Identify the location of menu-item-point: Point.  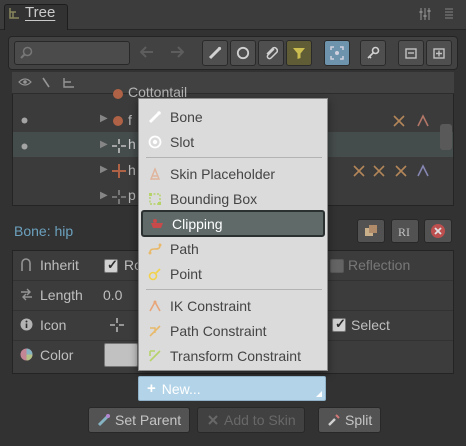
(233, 274).